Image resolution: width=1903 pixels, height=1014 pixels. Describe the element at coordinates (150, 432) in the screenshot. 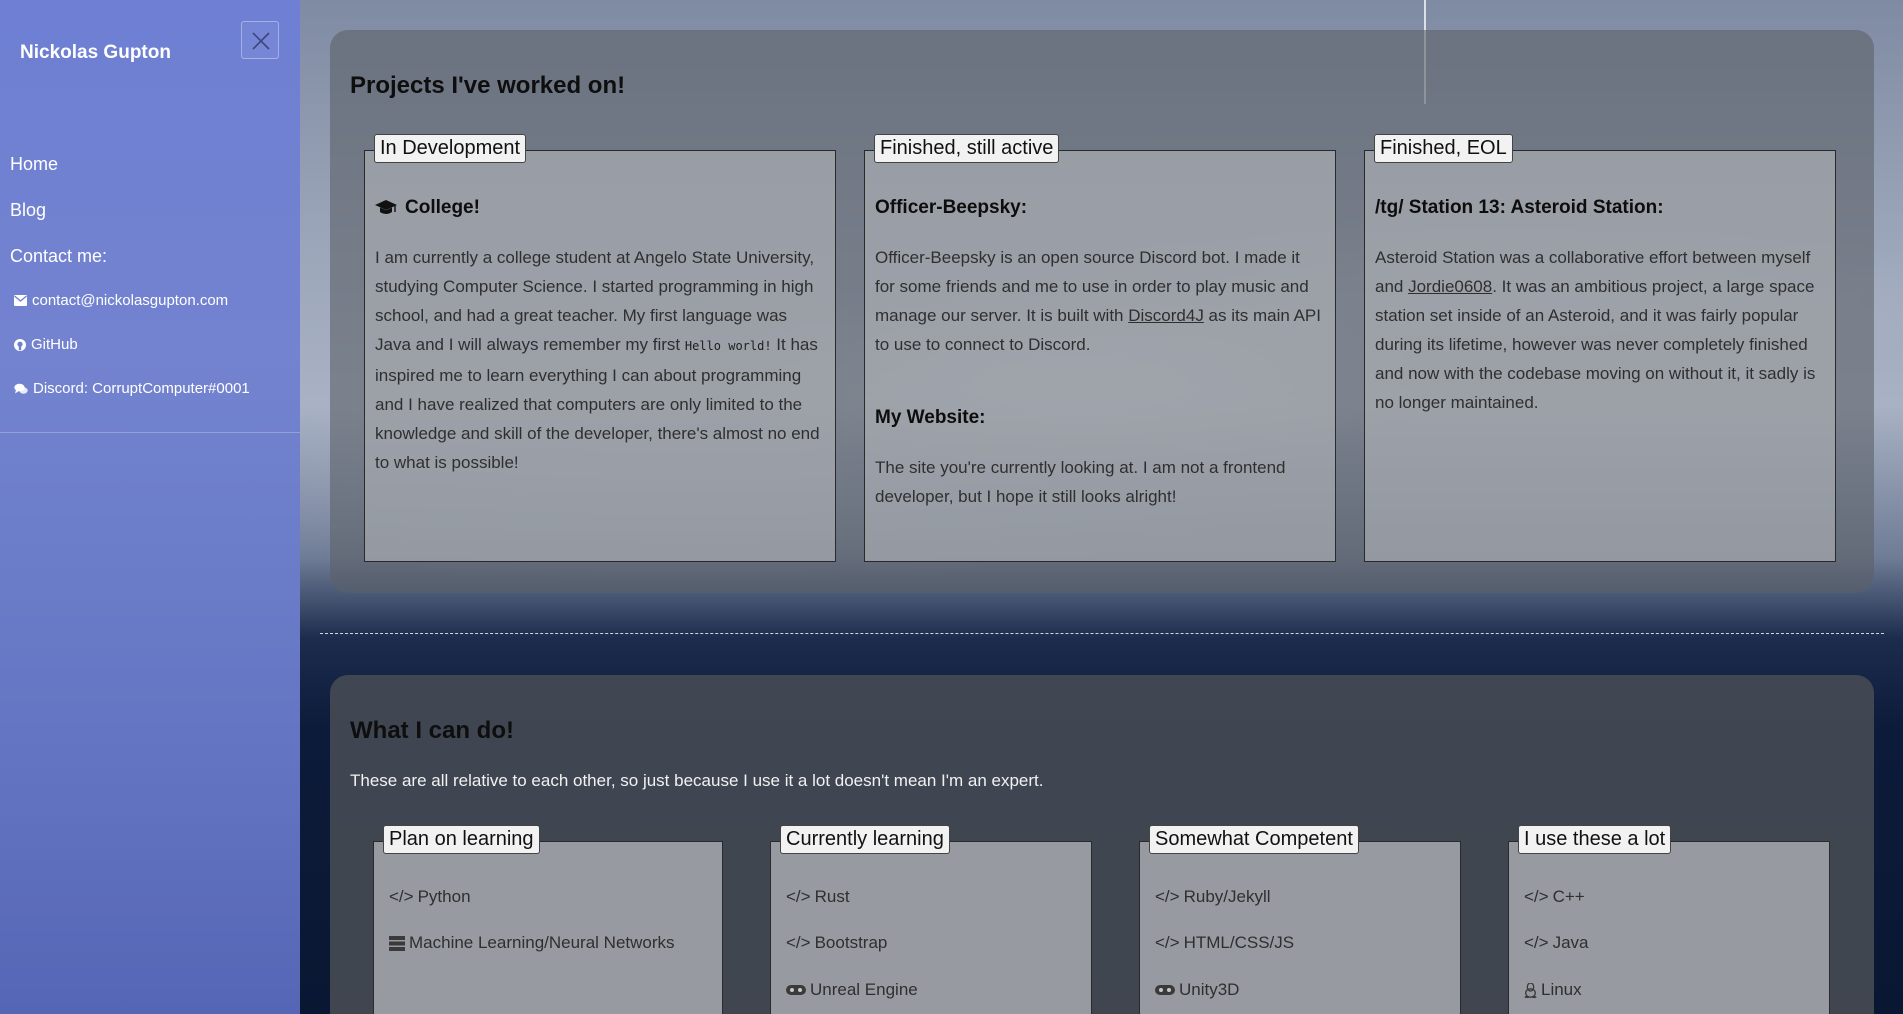

I see `sidebar-divider` at that location.